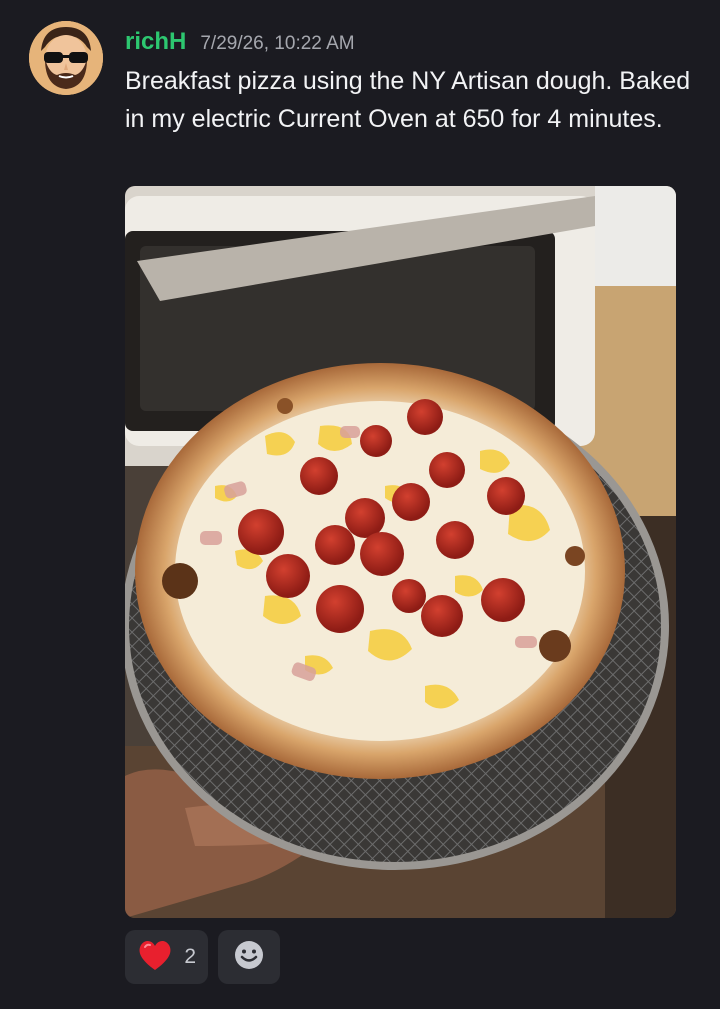 This screenshot has width=720, height=1009. Describe the element at coordinates (155, 42) in the screenshot. I see `username: richH` at that location.